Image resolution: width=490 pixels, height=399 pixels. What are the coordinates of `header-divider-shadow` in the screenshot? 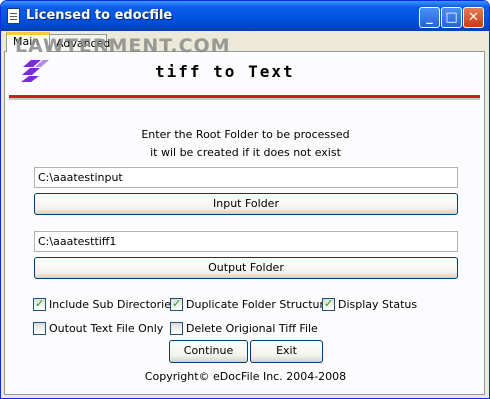 It's located at (244, 99).